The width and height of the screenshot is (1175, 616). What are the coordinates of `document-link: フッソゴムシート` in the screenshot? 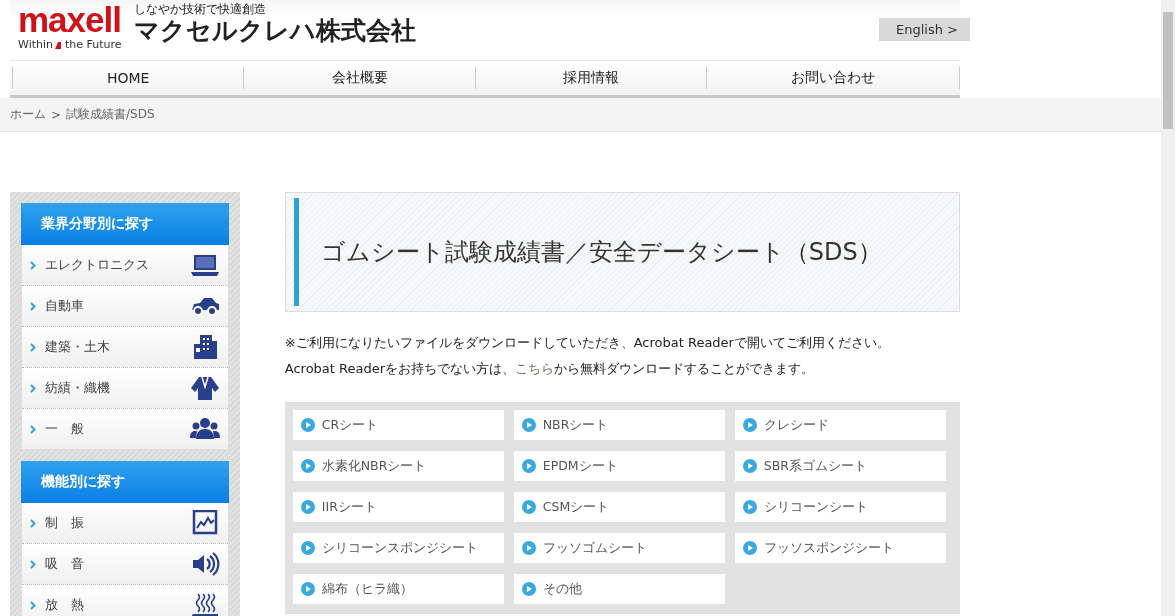 It's located at (619, 548).